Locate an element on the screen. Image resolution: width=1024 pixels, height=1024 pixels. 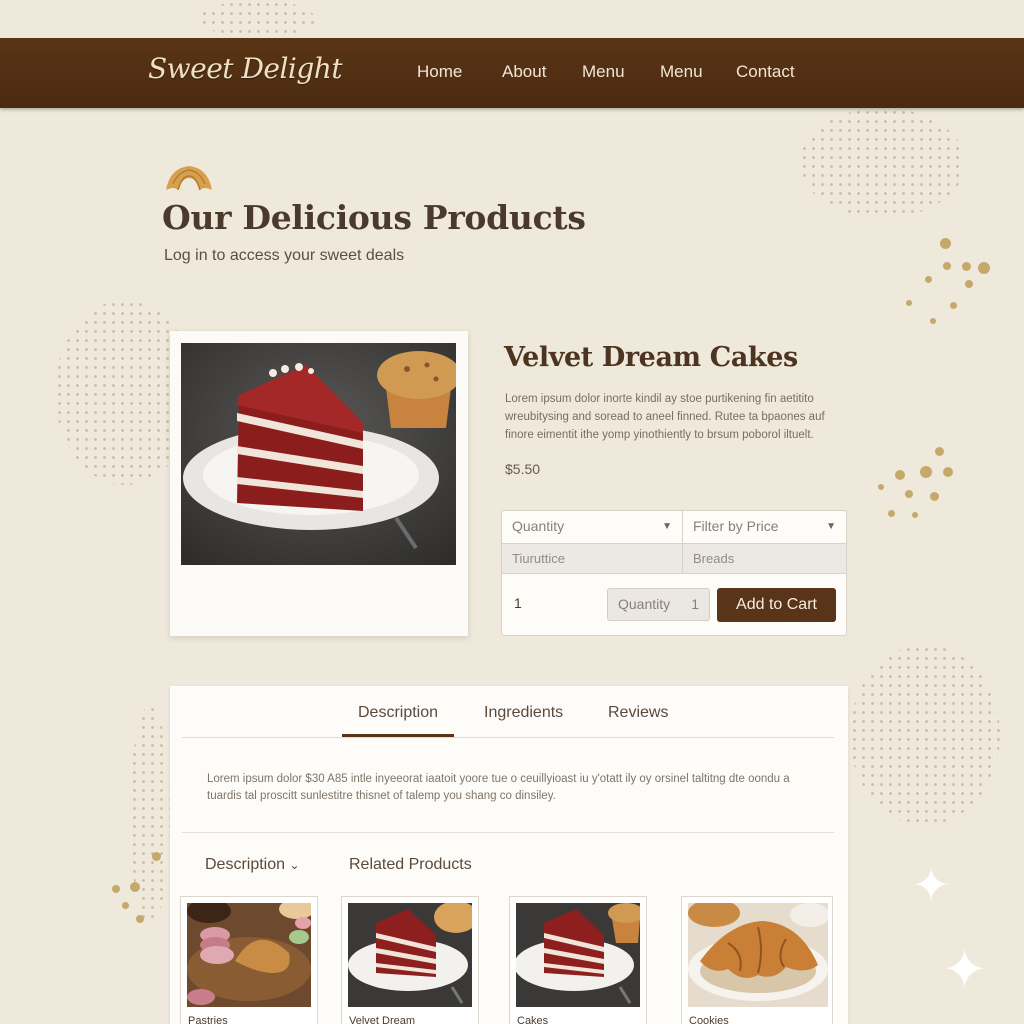
product-price: $5.50 is located at coordinates (523, 469).